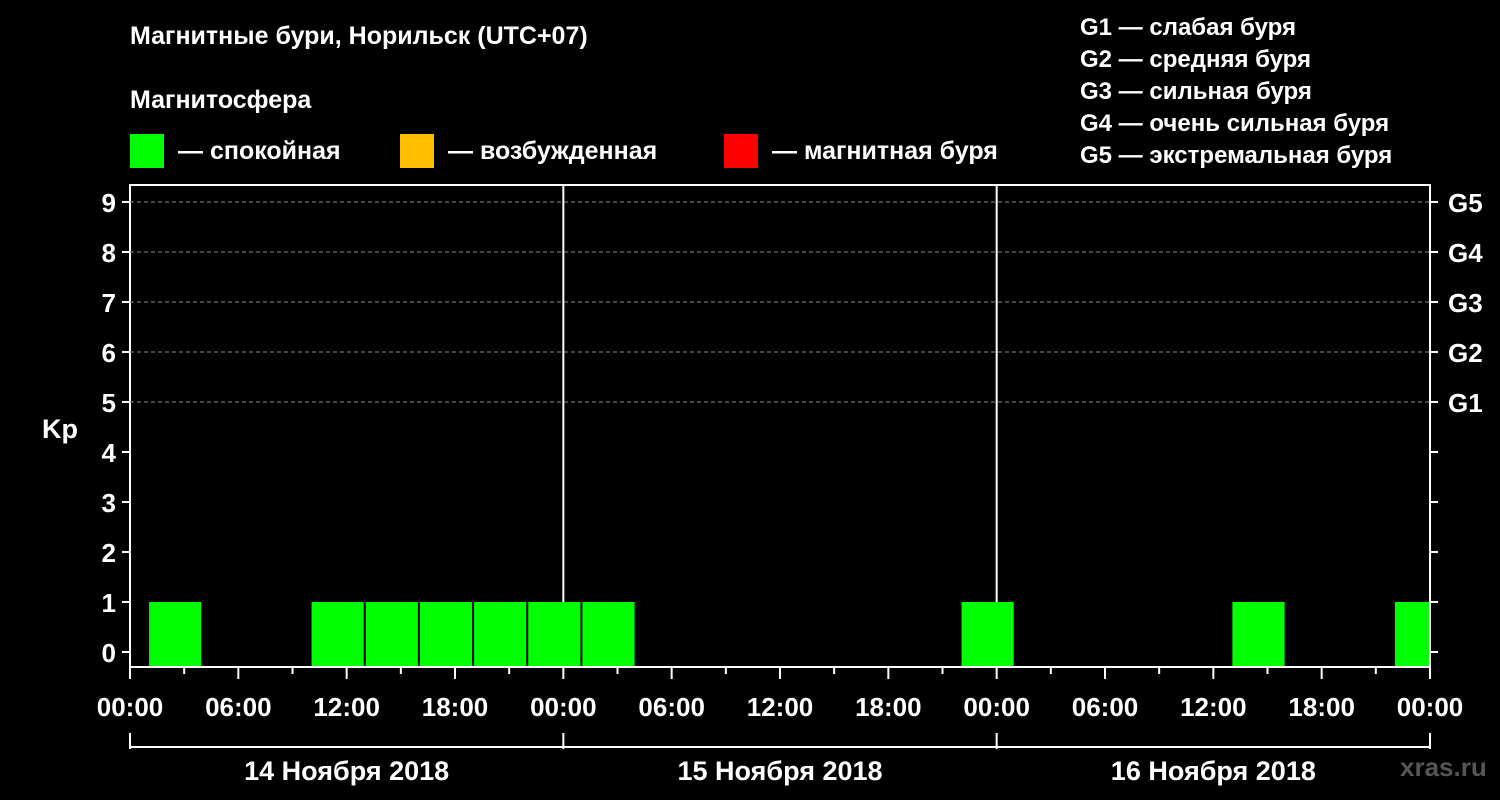 This screenshot has height=800, width=1500. What do you see at coordinates (109, 303) in the screenshot?
I see `y-tick-label: 7` at bounding box center [109, 303].